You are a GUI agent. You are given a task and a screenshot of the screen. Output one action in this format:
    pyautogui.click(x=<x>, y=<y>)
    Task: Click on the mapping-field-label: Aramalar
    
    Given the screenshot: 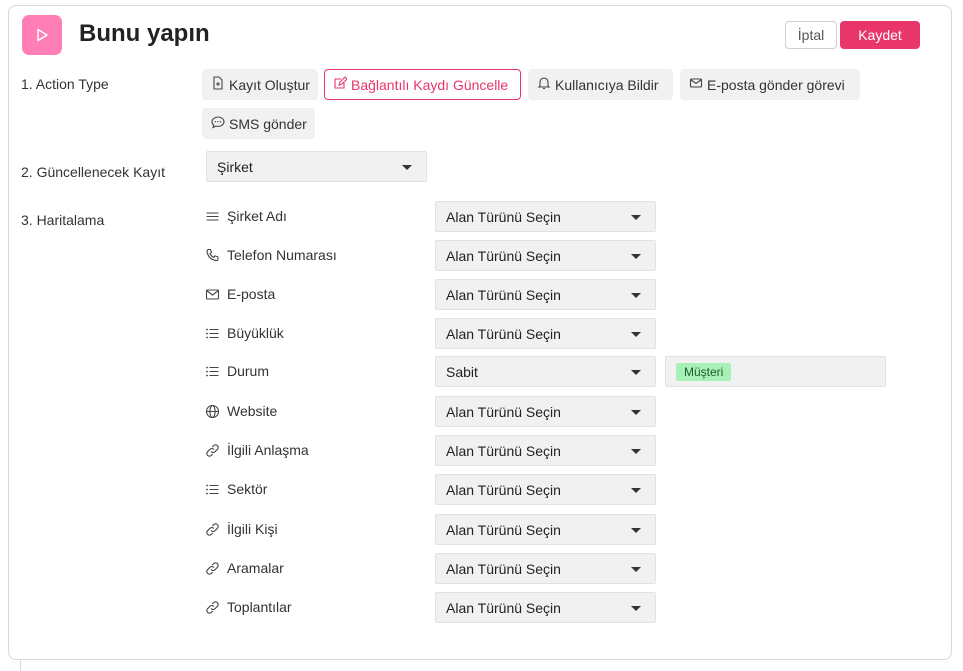 What is the action you would take?
    pyautogui.click(x=255, y=568)
    